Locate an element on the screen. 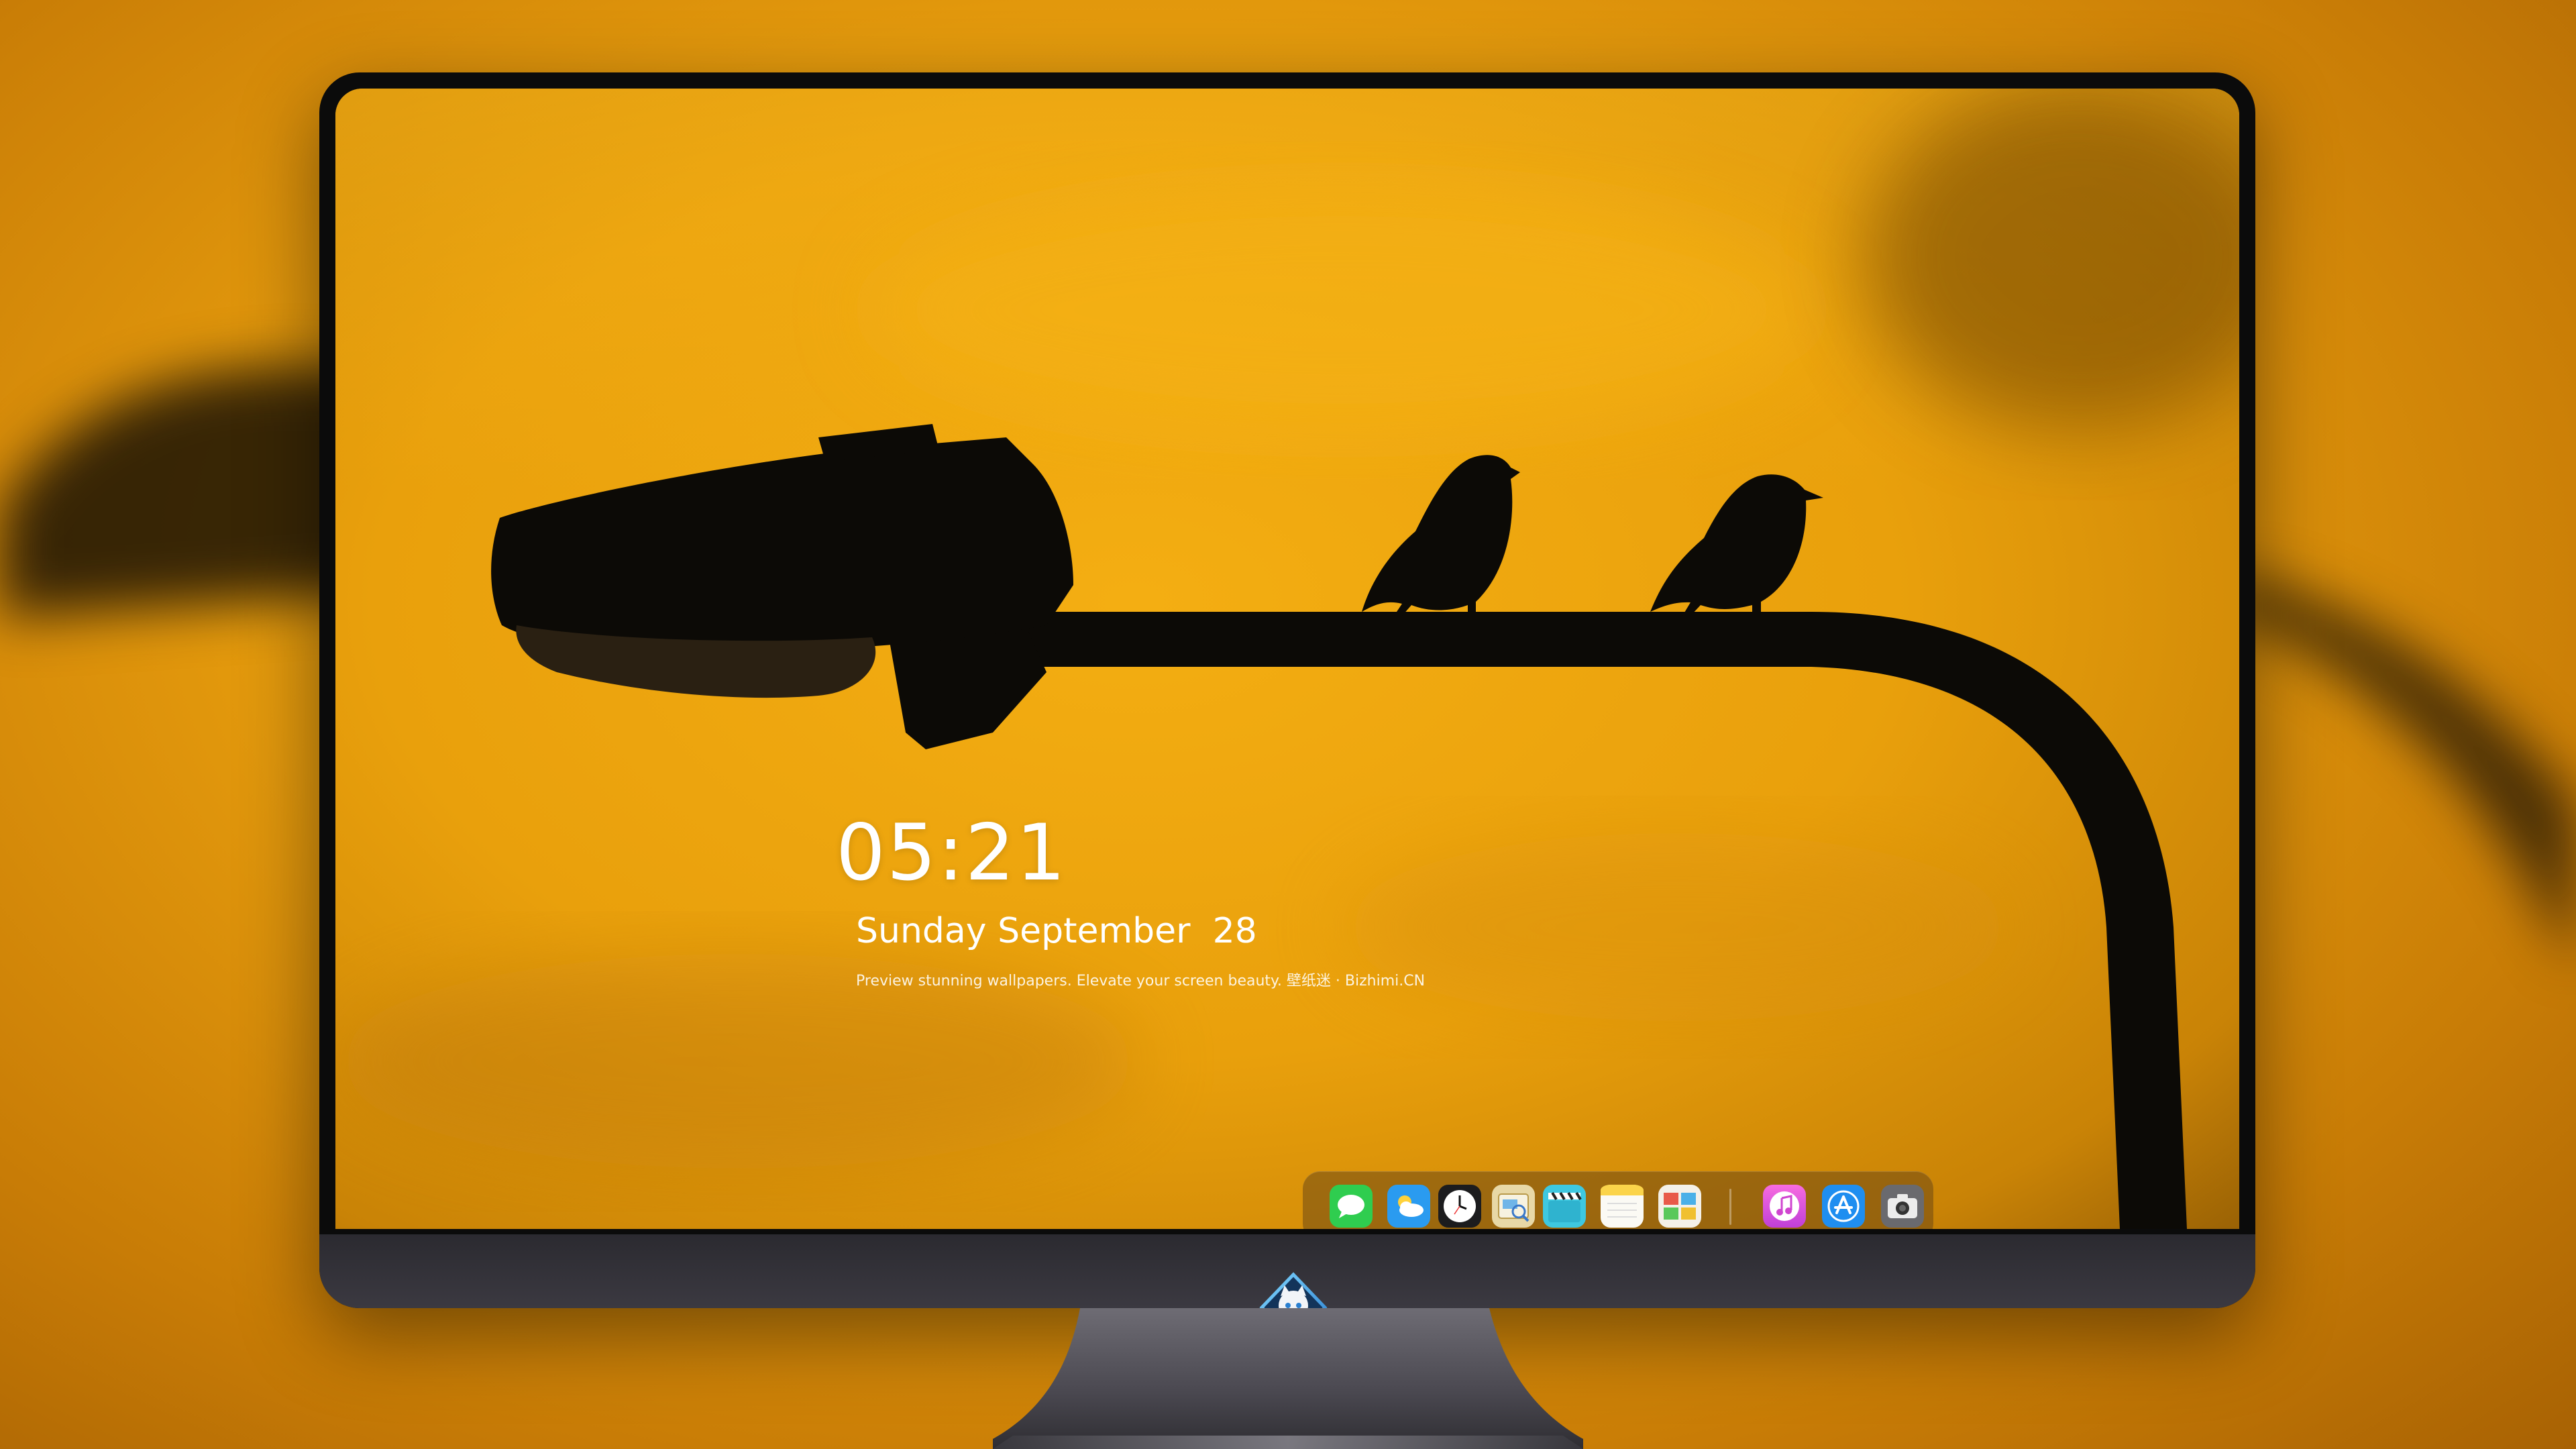 This screenshot has height=1449, width=2576. photo-booth-icon is located at coordinates (1679, 1206).